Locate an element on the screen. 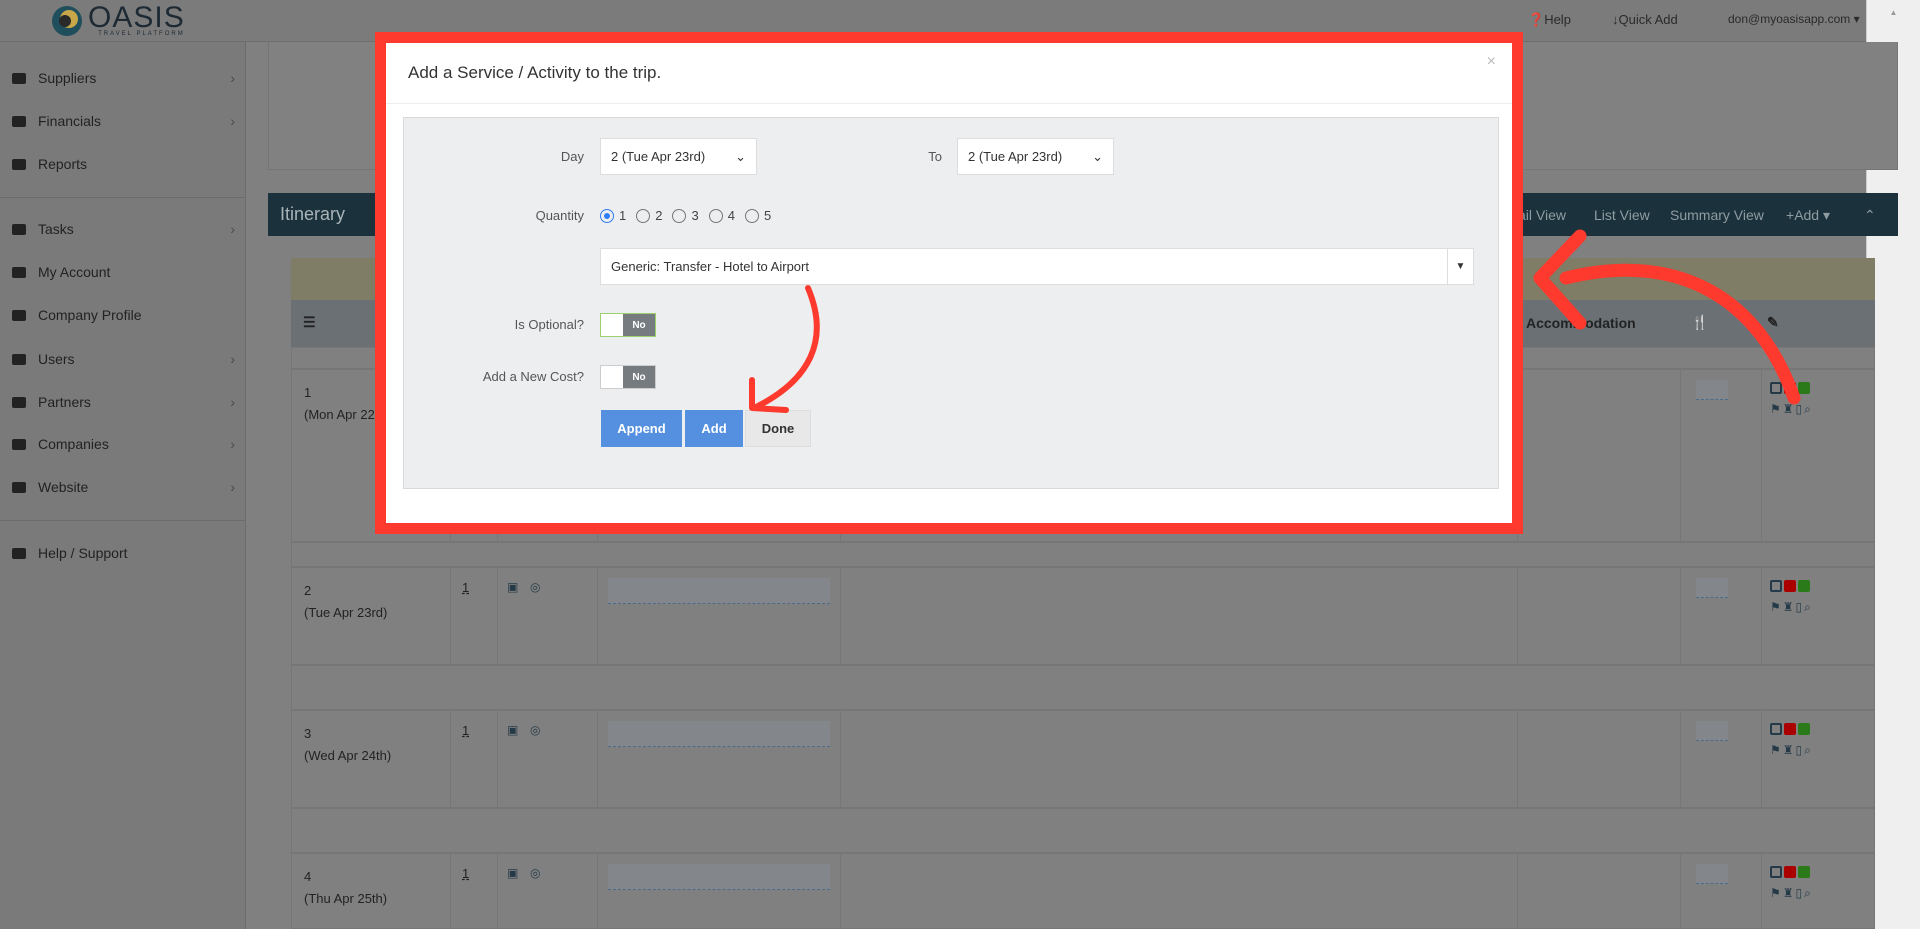  annotation-arrows is located at coordinates (1275, 321).